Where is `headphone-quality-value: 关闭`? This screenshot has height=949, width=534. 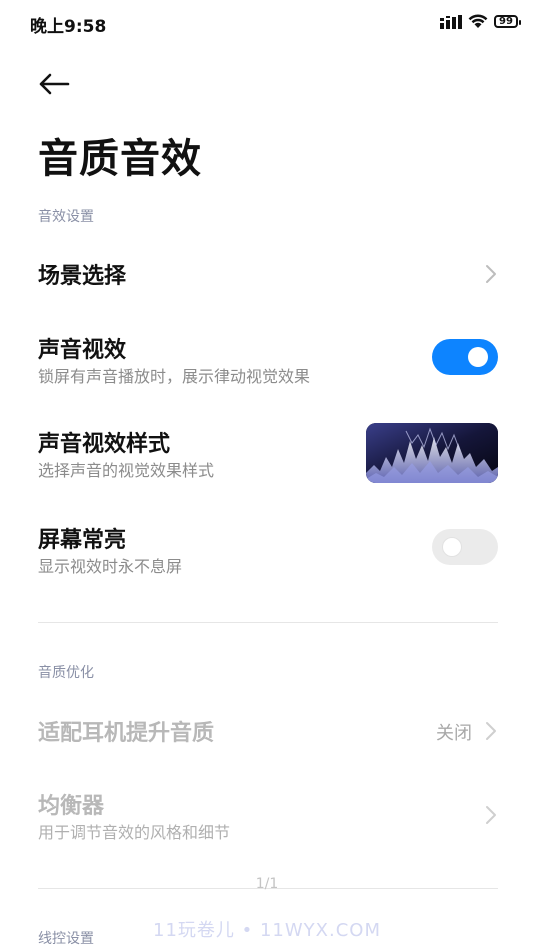
headphone-quality-value: 关闭 is located at coordinates (454, 733).